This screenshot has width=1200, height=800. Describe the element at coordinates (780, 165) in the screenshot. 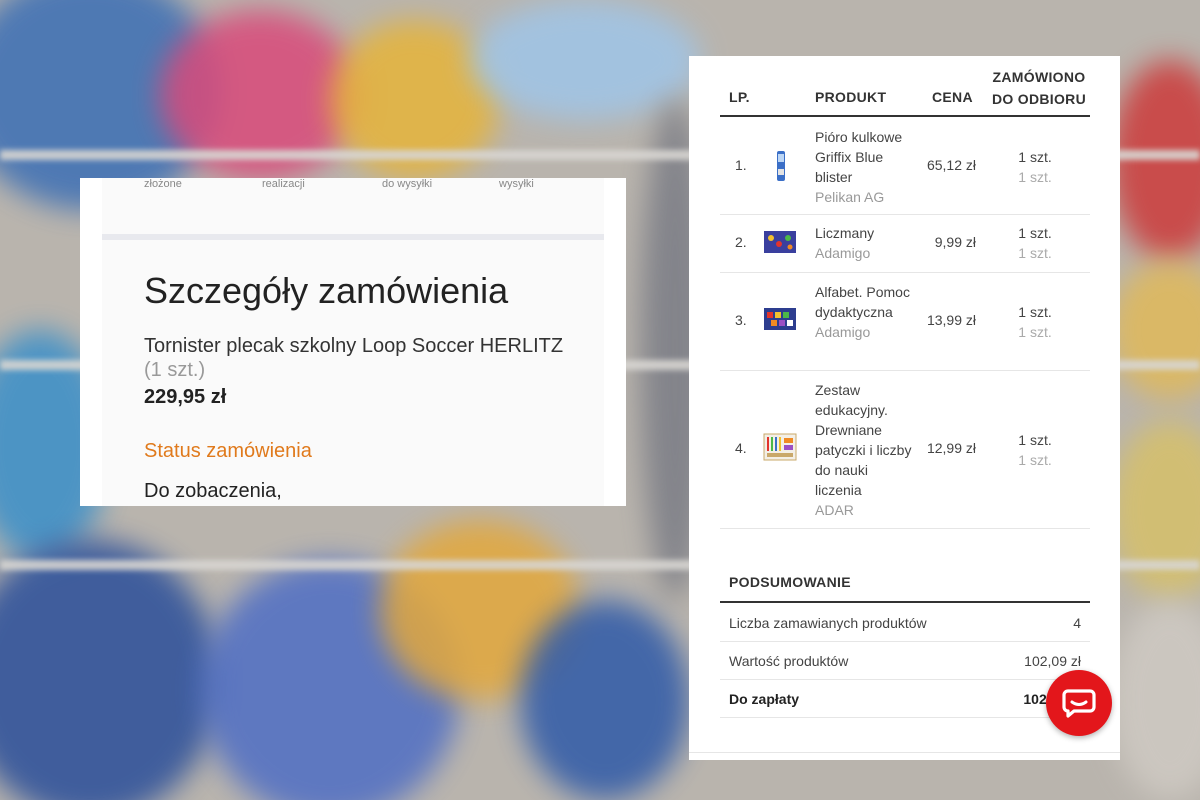

I see `pen-product-icon` at that location.